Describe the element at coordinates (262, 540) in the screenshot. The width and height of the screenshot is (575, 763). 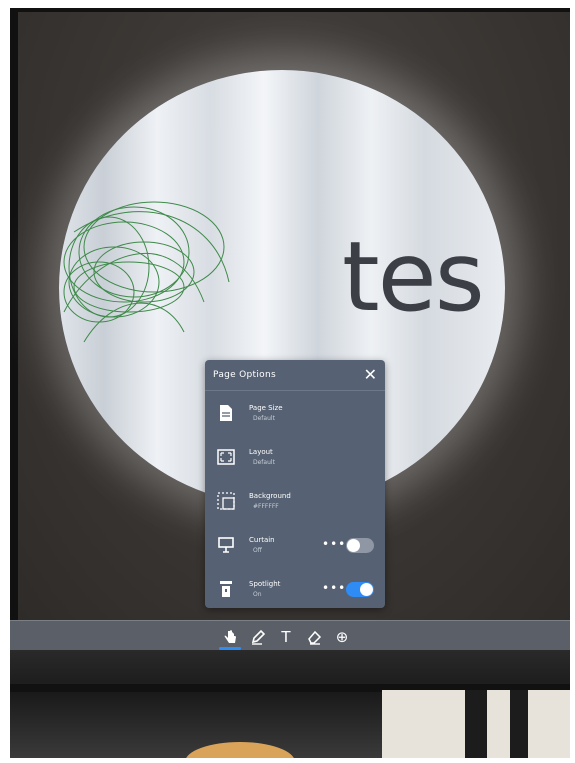
I see `option-label: Curtain` at that location.